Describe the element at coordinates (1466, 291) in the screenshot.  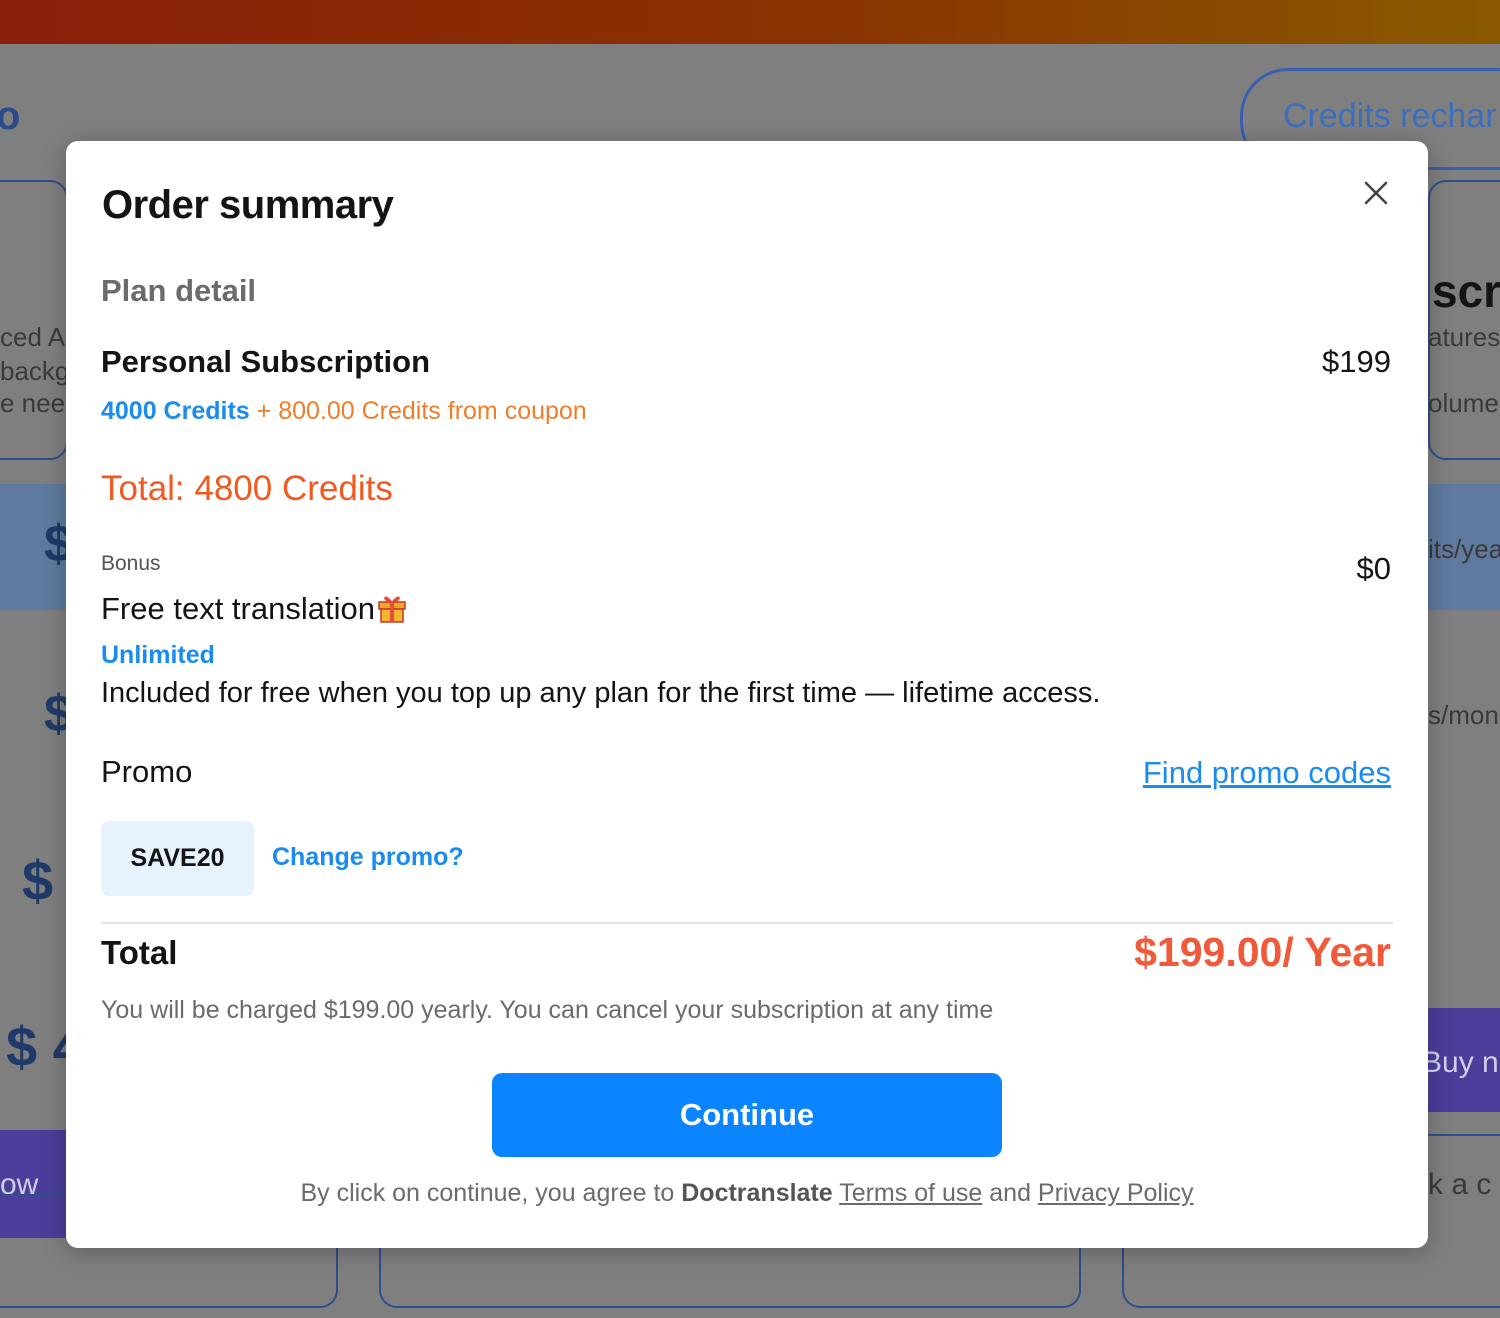
I see `bg-fragment: scr` at that location.